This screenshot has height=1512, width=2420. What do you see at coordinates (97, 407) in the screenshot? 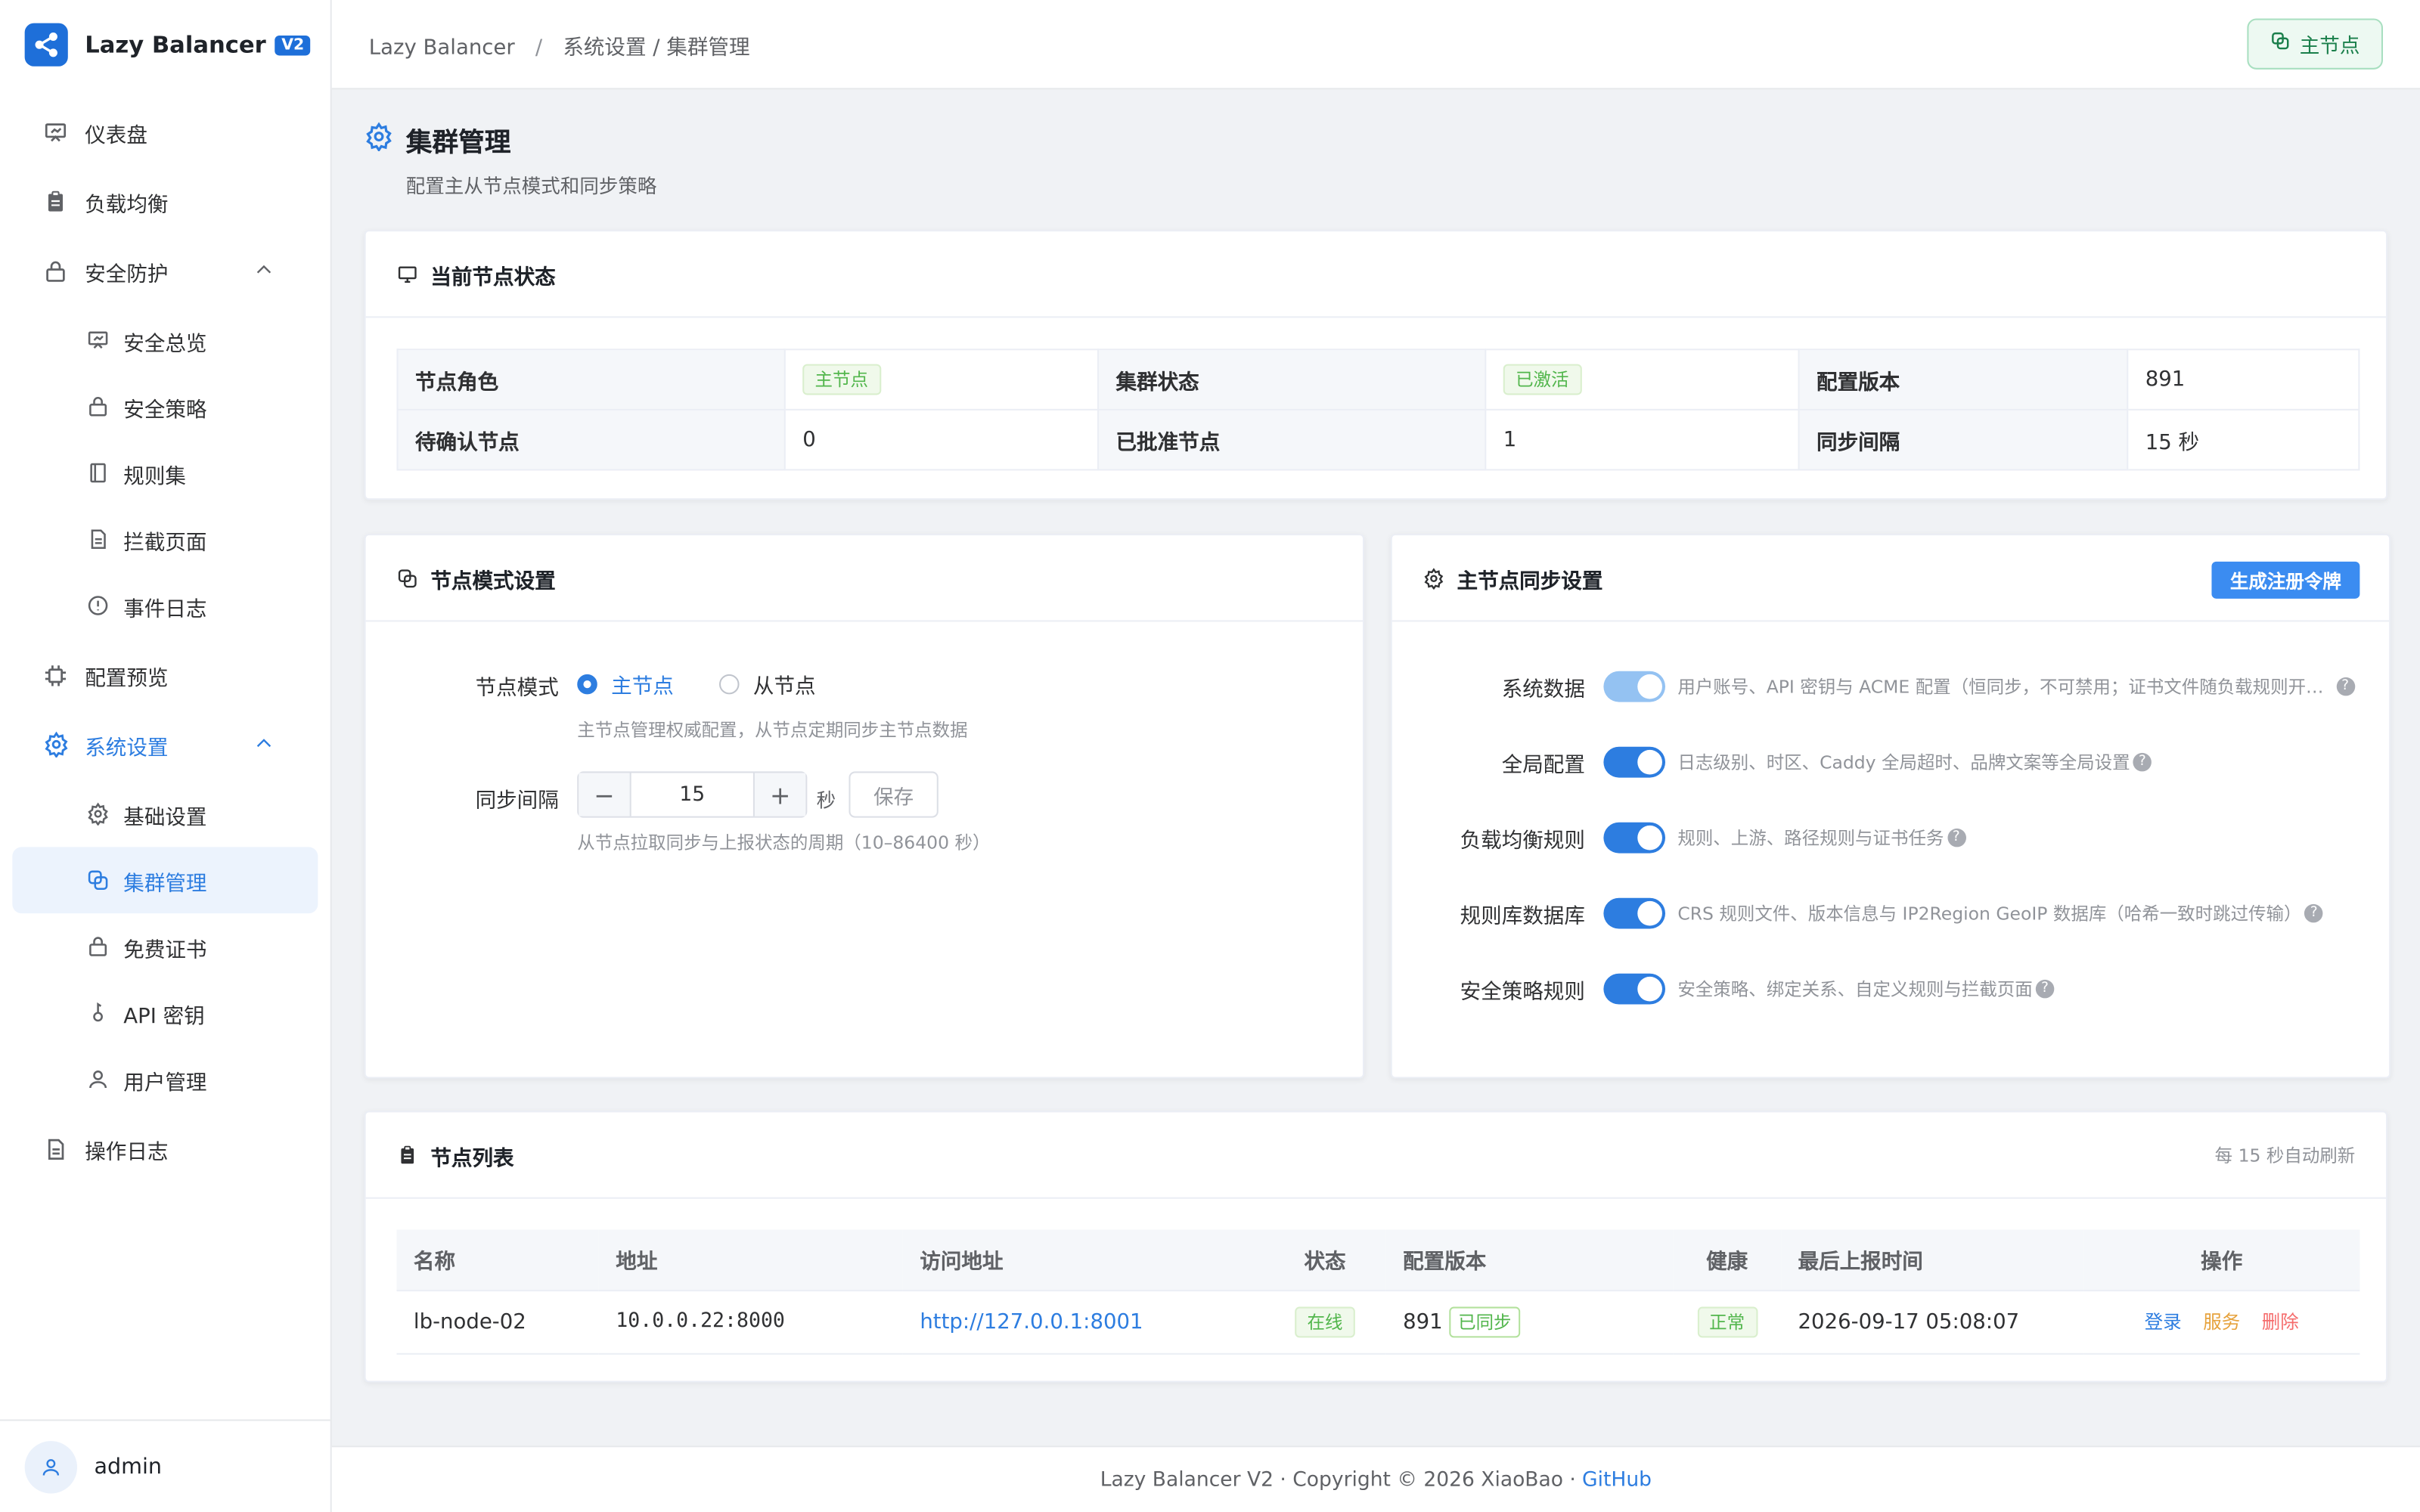
I see `lock-icon` at bounding box center [97, 407].